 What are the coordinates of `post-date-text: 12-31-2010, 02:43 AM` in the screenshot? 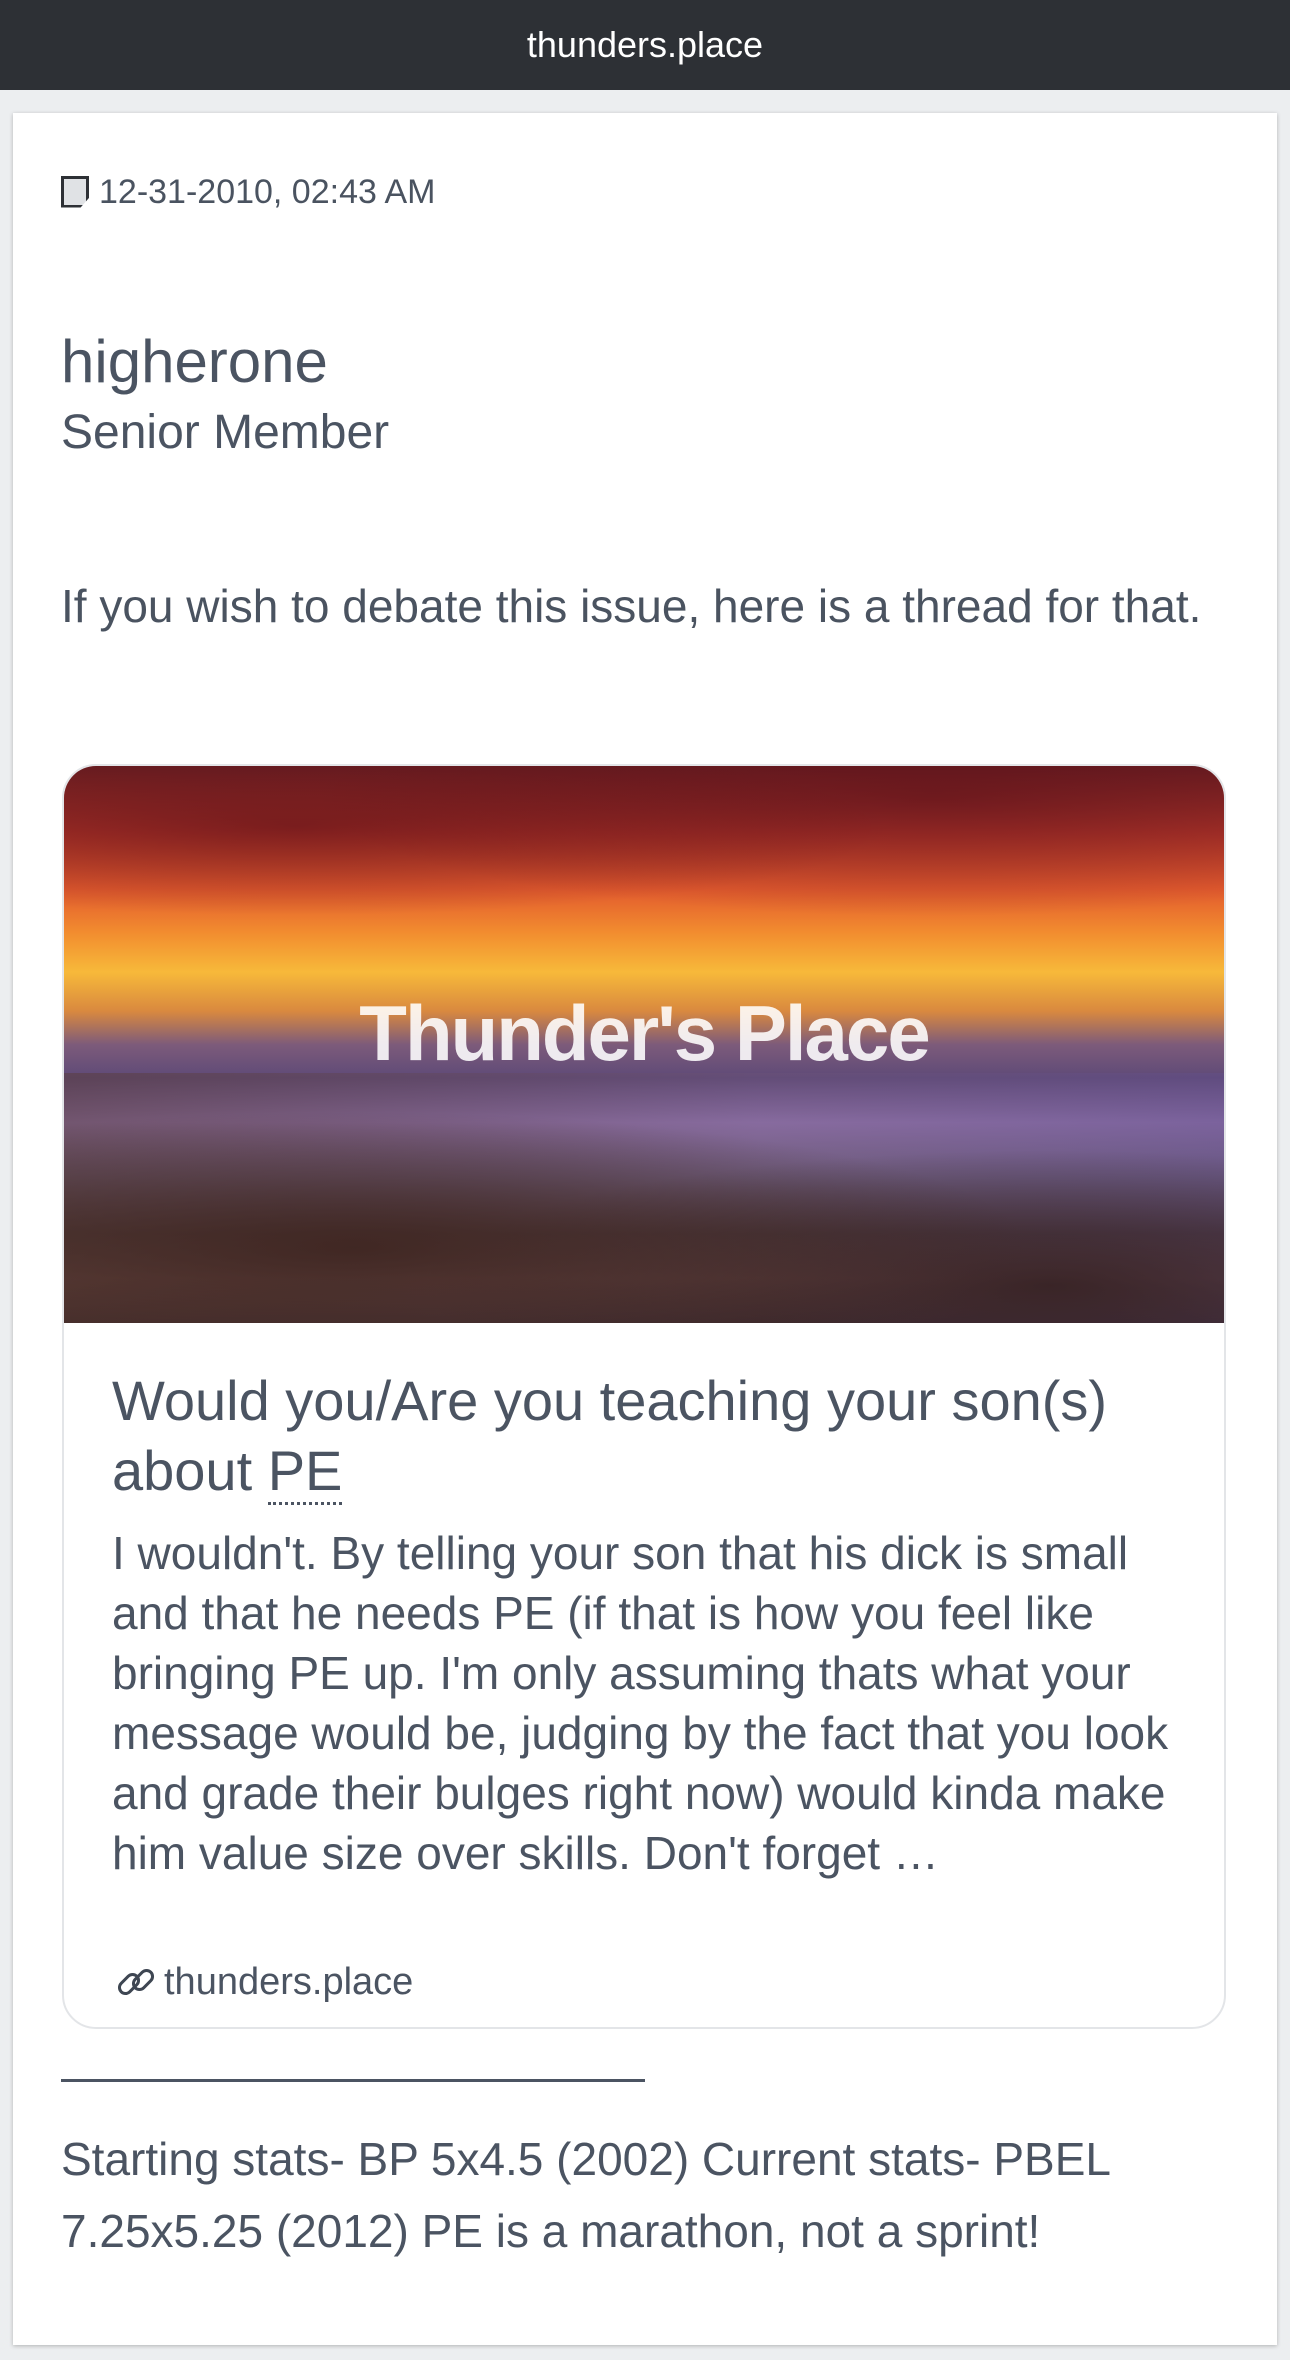 It's located at (267, 192).